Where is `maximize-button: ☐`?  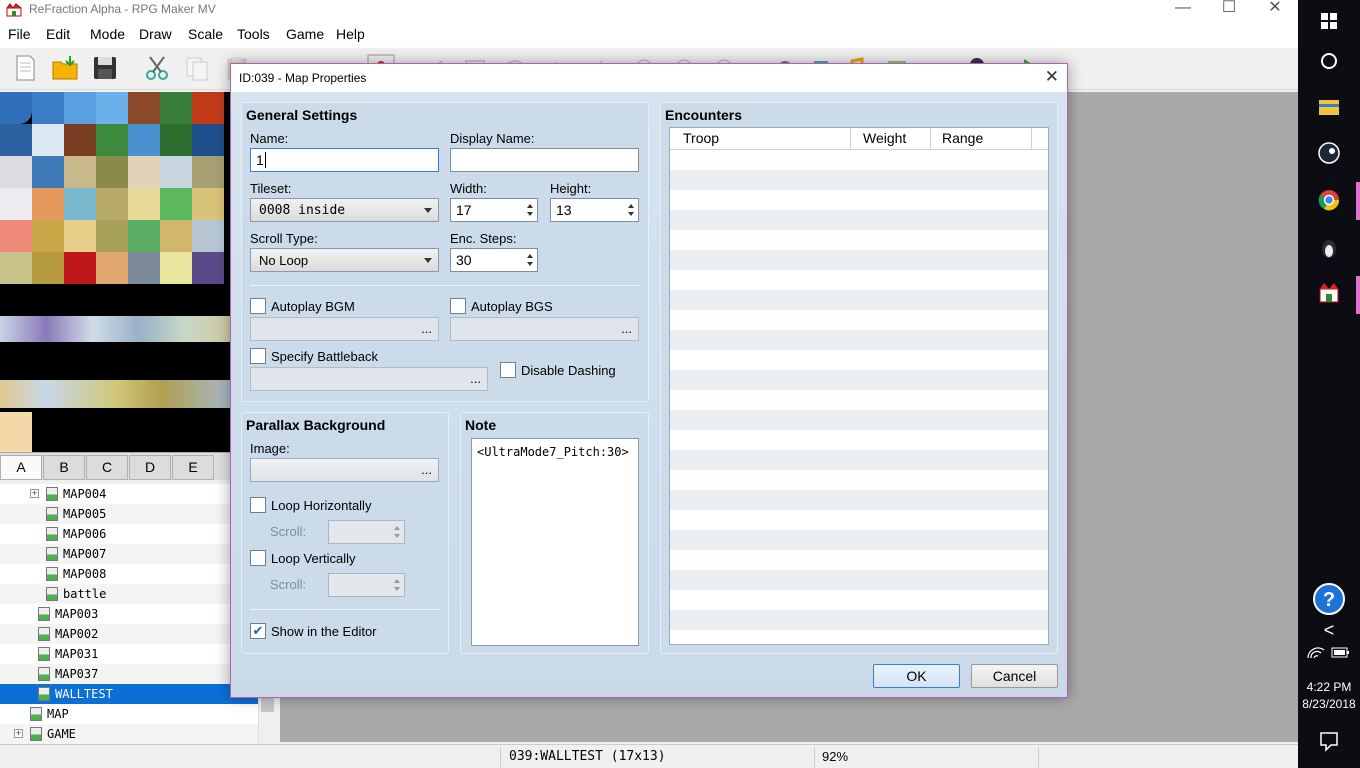 maximize-button: ☐ is located at coordinates (1229, 11).